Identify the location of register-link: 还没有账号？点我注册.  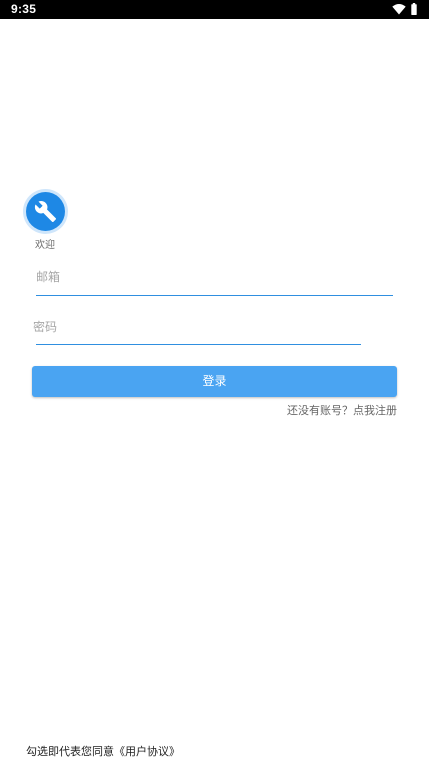
(342, 410).